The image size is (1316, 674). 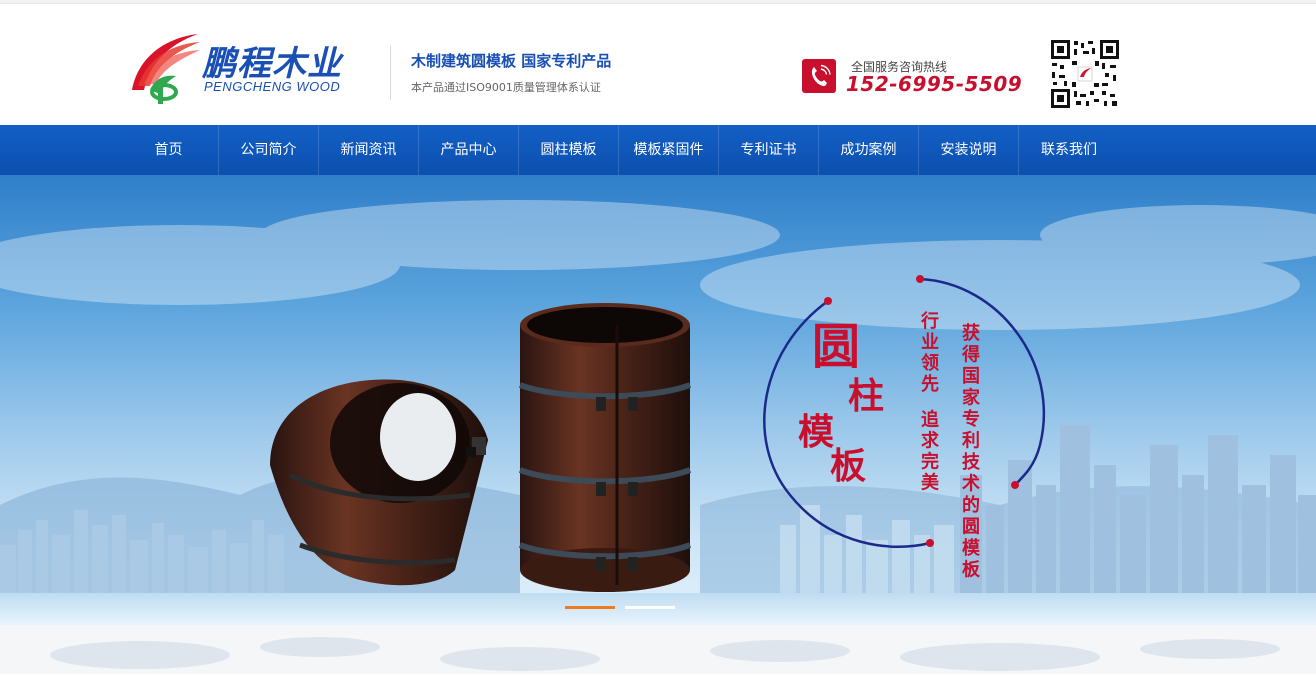 I want to click on banner-title-char-4: 板, so click(x=848, y=466).